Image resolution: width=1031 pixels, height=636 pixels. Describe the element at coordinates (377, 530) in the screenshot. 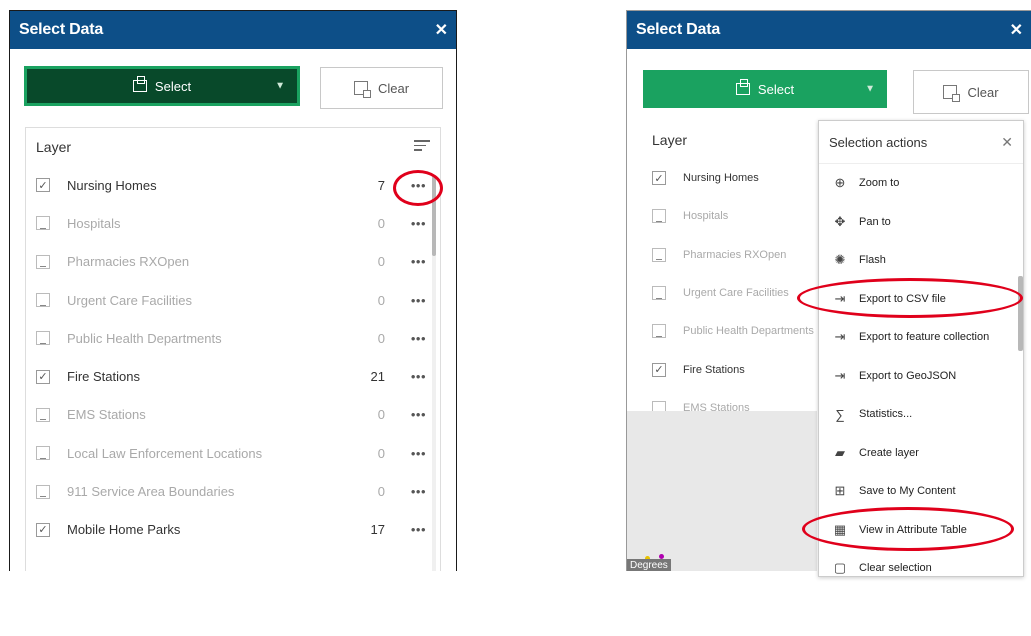

I see `layer-count: 17` at that location.